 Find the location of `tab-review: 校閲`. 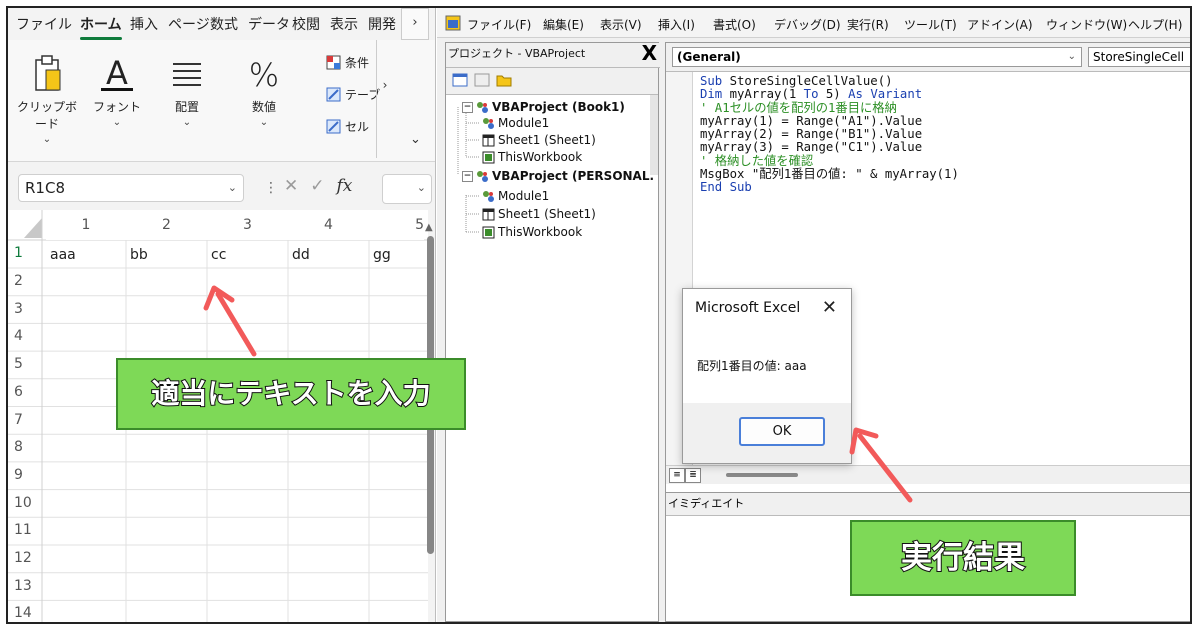

tab-review: 校閲 is located at coordinates (306, 24).